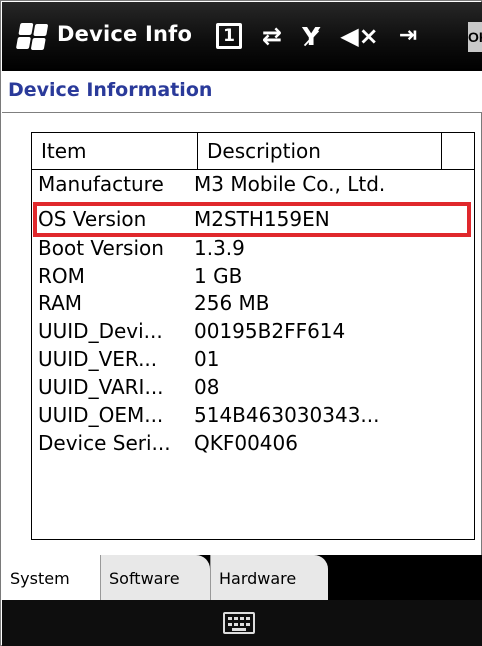  What do you see at coordinates (229, 36) in the screenshot?
I see `battery-icon: 1` at bounding box center [229, 36].